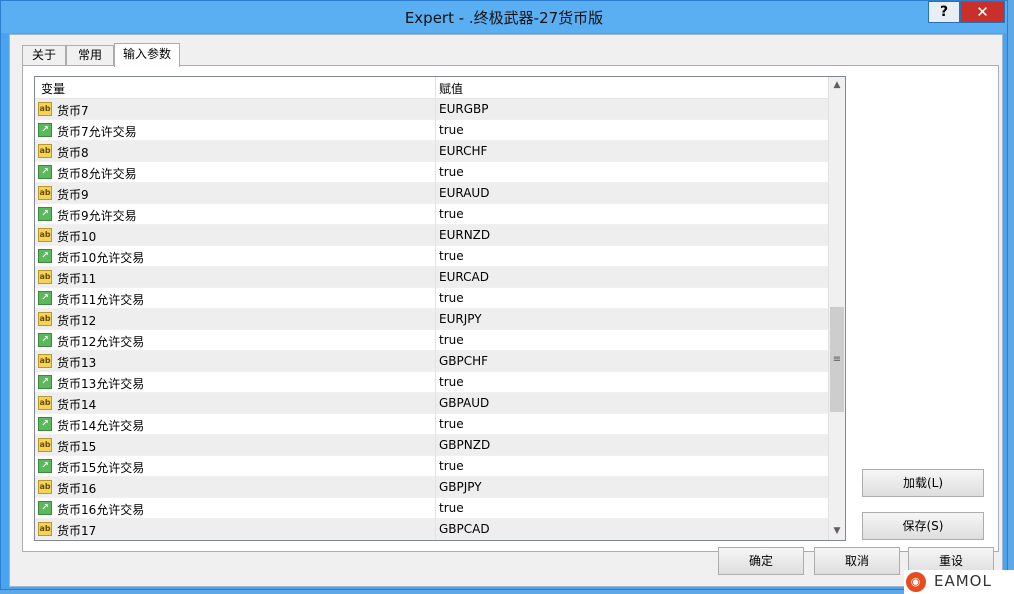 This screenshot has width=1014, height=594. I want to click on param-value: GBPAUD, so click(464, 403).